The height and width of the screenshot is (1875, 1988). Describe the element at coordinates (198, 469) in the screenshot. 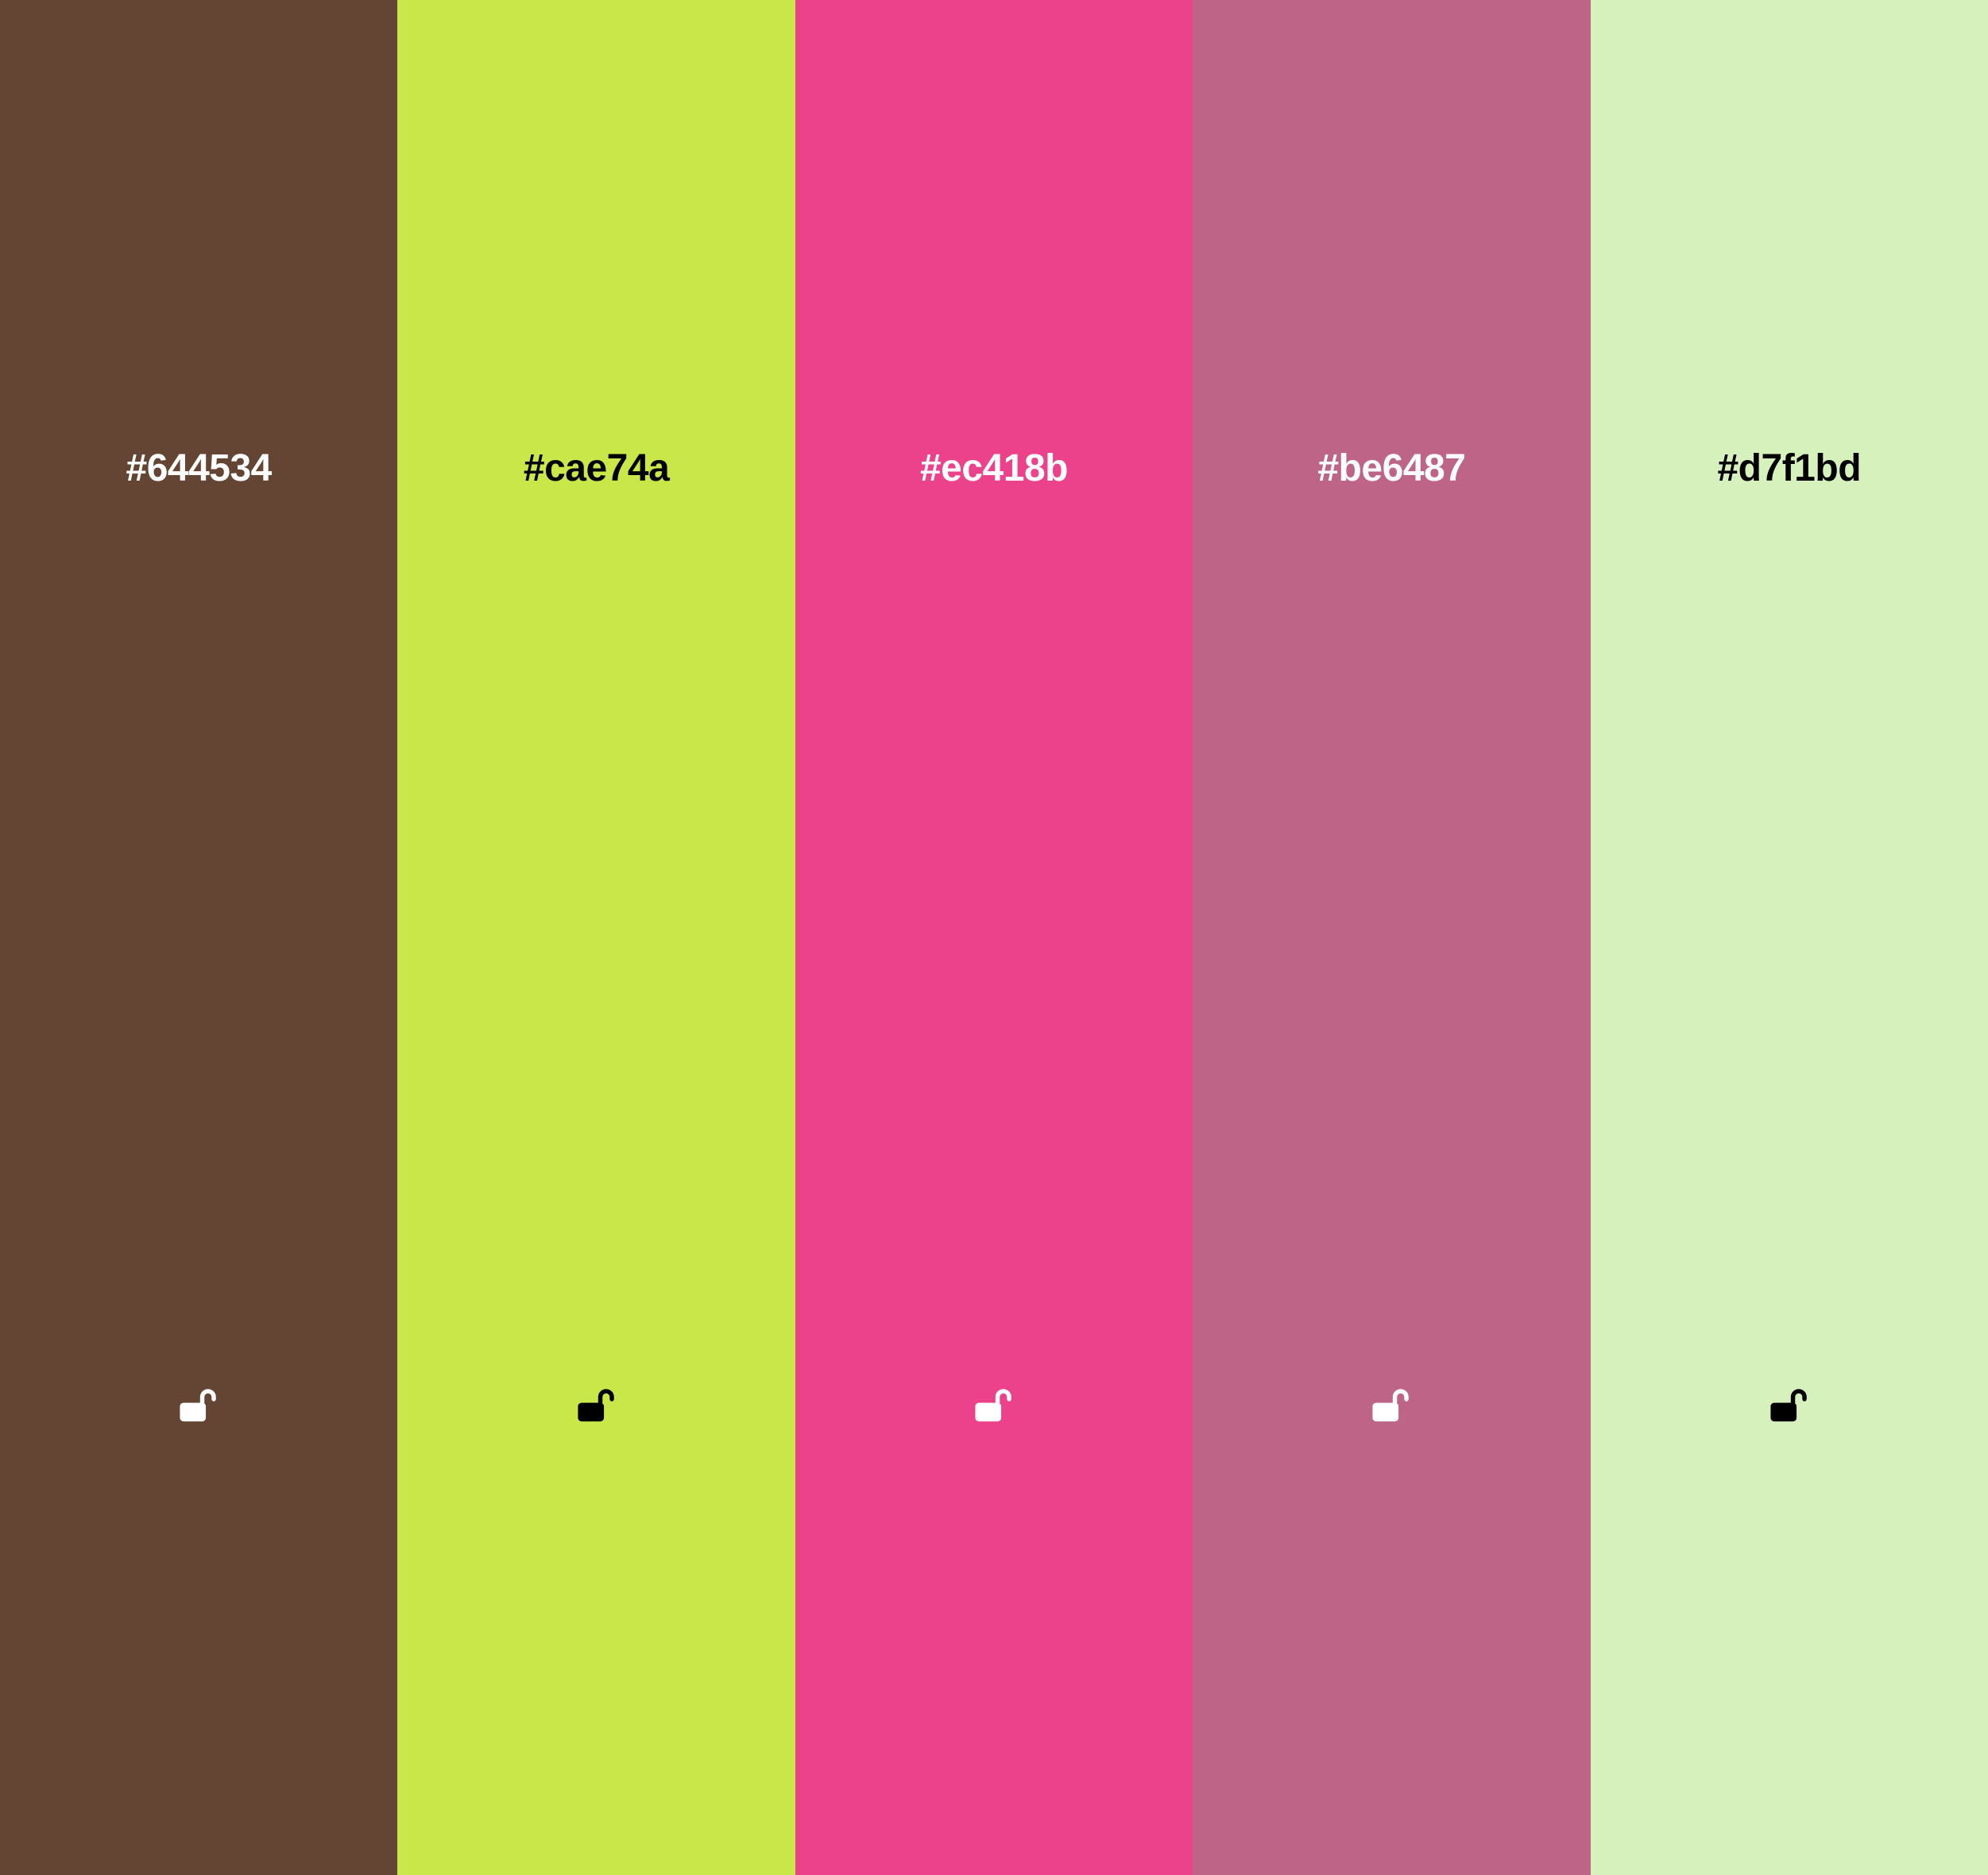

I see `hex-code-label: #644534` at that location.